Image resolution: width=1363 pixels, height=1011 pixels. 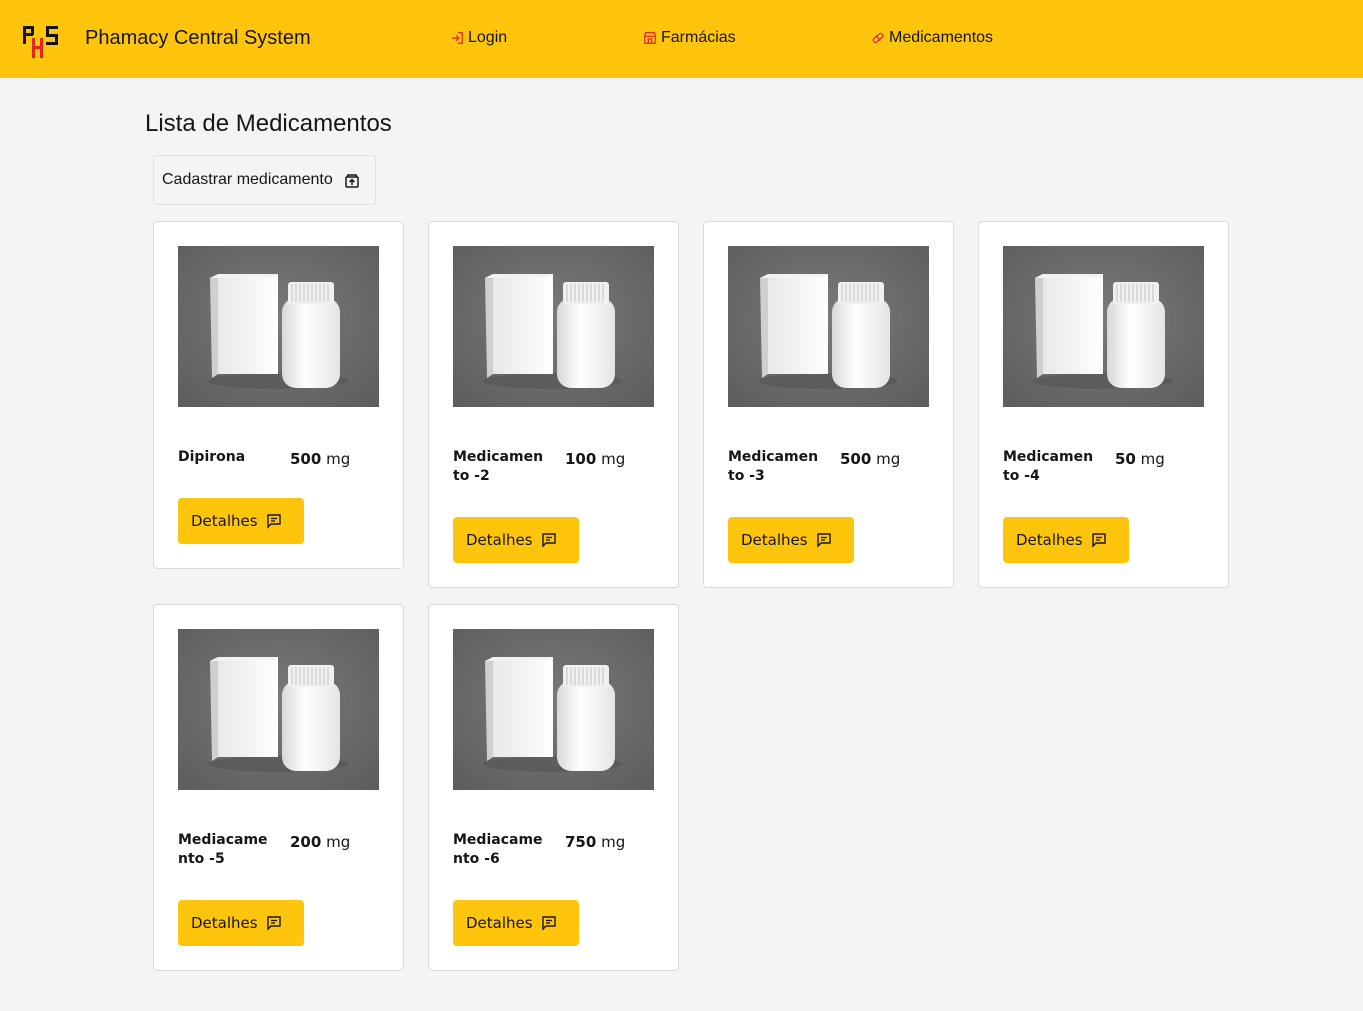 I want to click on nav-farmacias: Farmácias, so click(x=689, y=38).